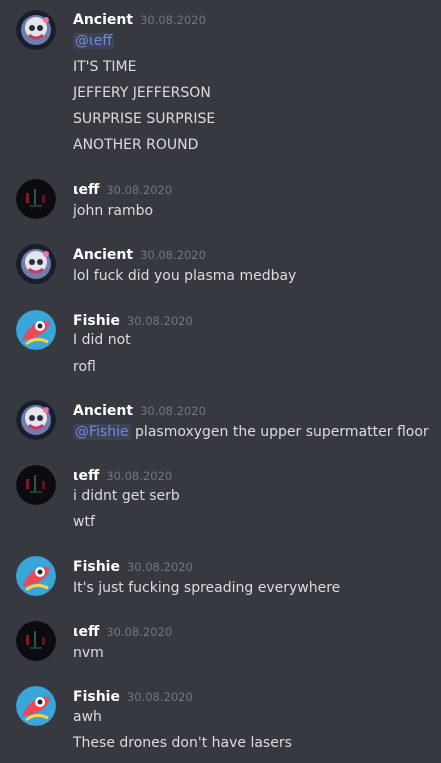 The height and width of the screenshot is (763, 441). What do you see at coordinates (102, 340) in the screenshot?
I see `message-line: I did not` at bounding box center [102, 340].